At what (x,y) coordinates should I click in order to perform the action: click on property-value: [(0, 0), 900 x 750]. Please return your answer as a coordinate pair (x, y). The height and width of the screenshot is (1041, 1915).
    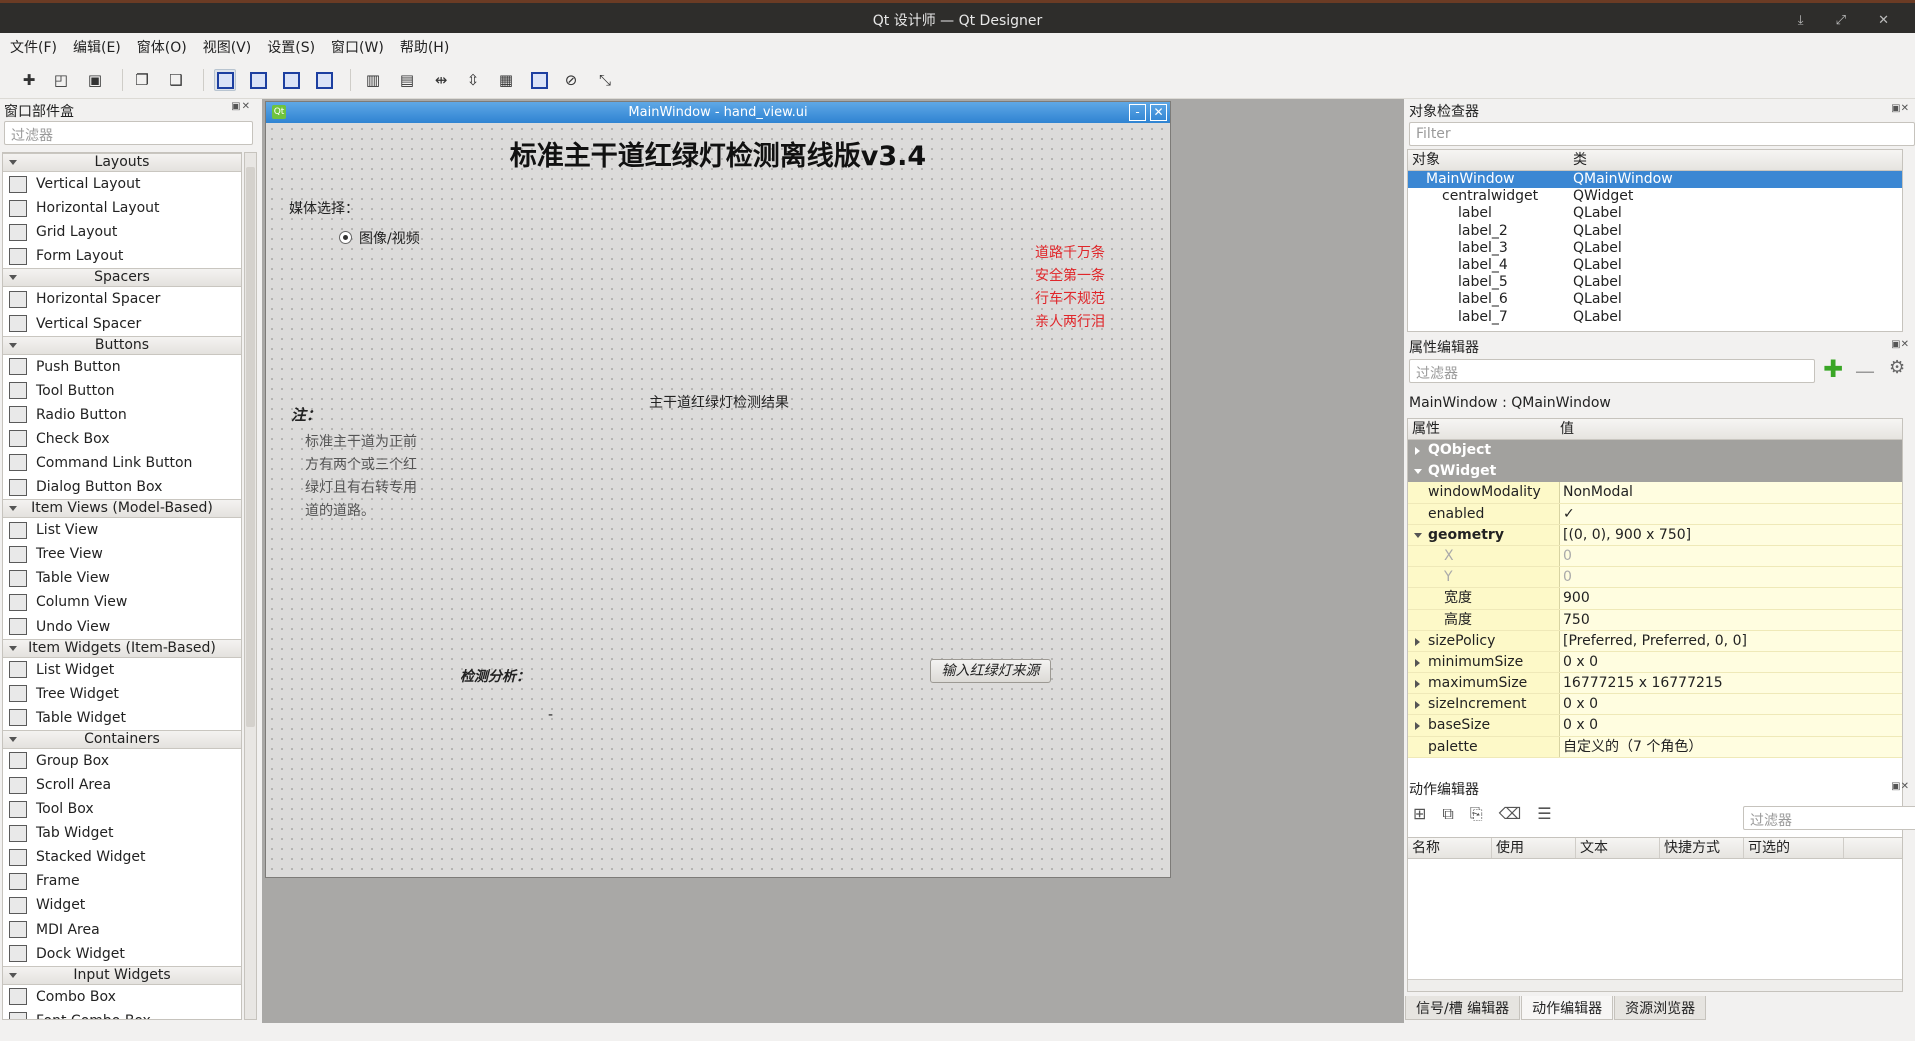
    Looking at the image, I should click on (1731, 534).